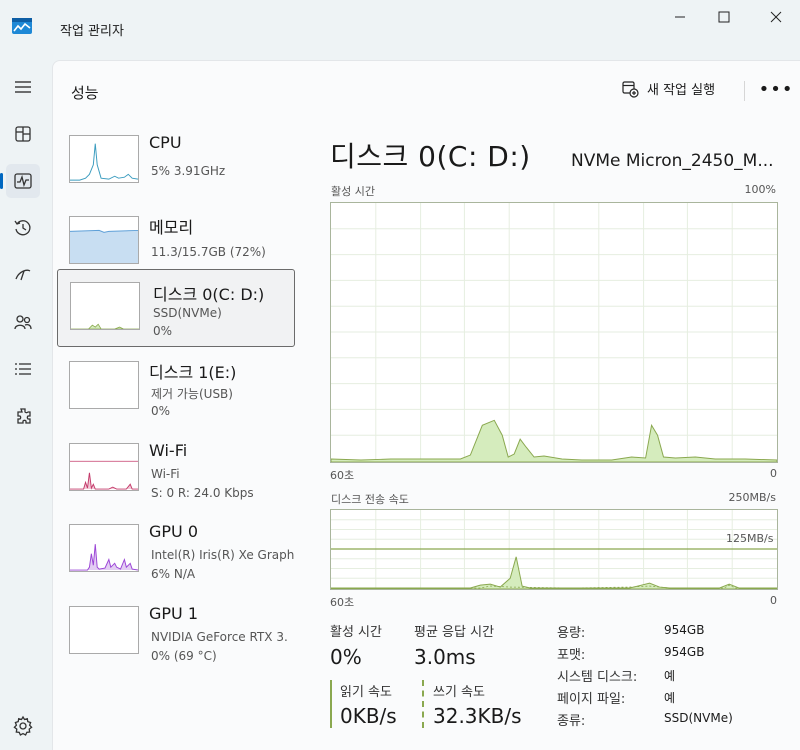 Image resolution: width=800 pixels, height=750 pixels. I want to click on device-disk-0: 디스크 0(C: D:) SSD(NVMe) 0%, so click(176, 308).